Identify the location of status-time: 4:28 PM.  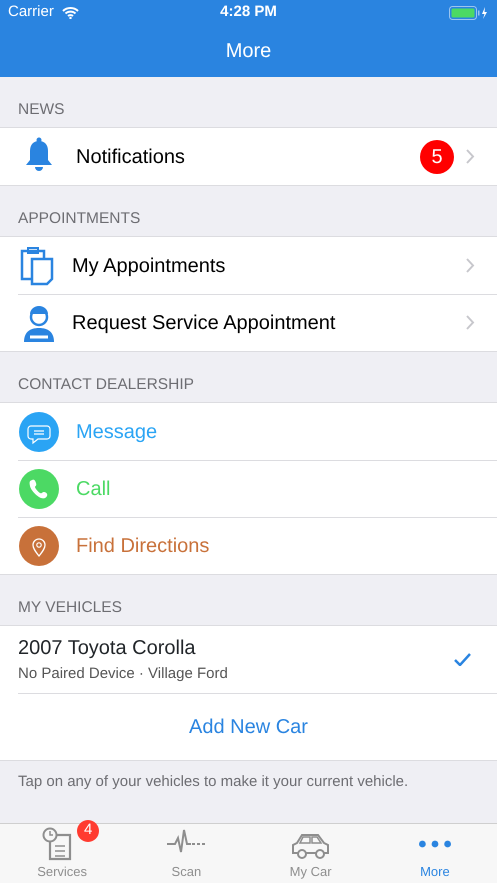
(248, 12).